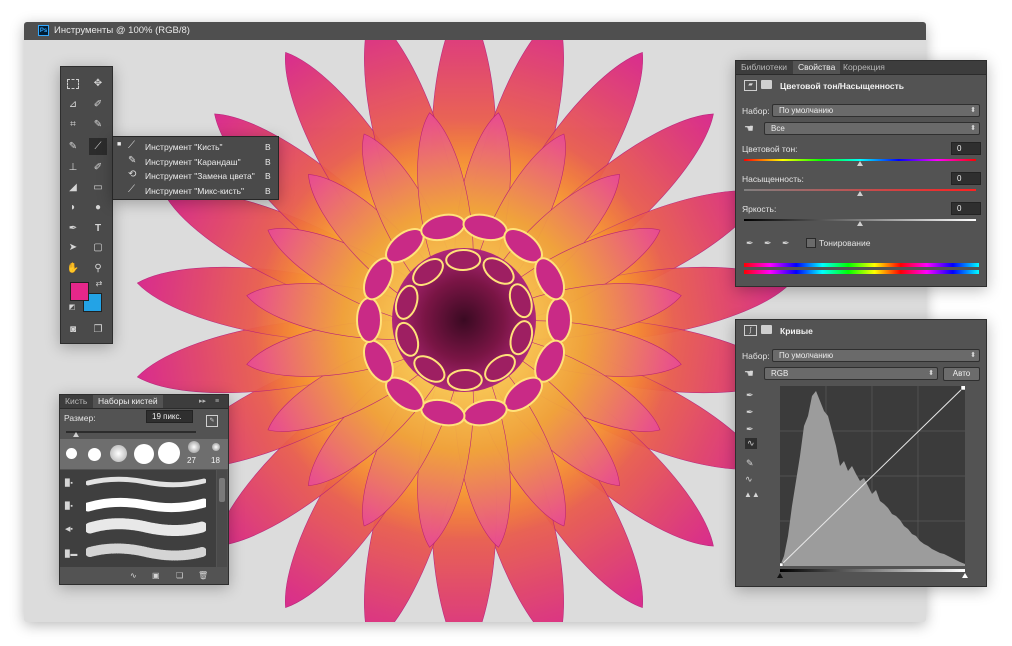 The width and height of the screenshot is (1012, 646). Describe the element at coordinates (876, 110) in the screenshot. I see `preset-dropdown: По умолчанию ⬍` at that location.